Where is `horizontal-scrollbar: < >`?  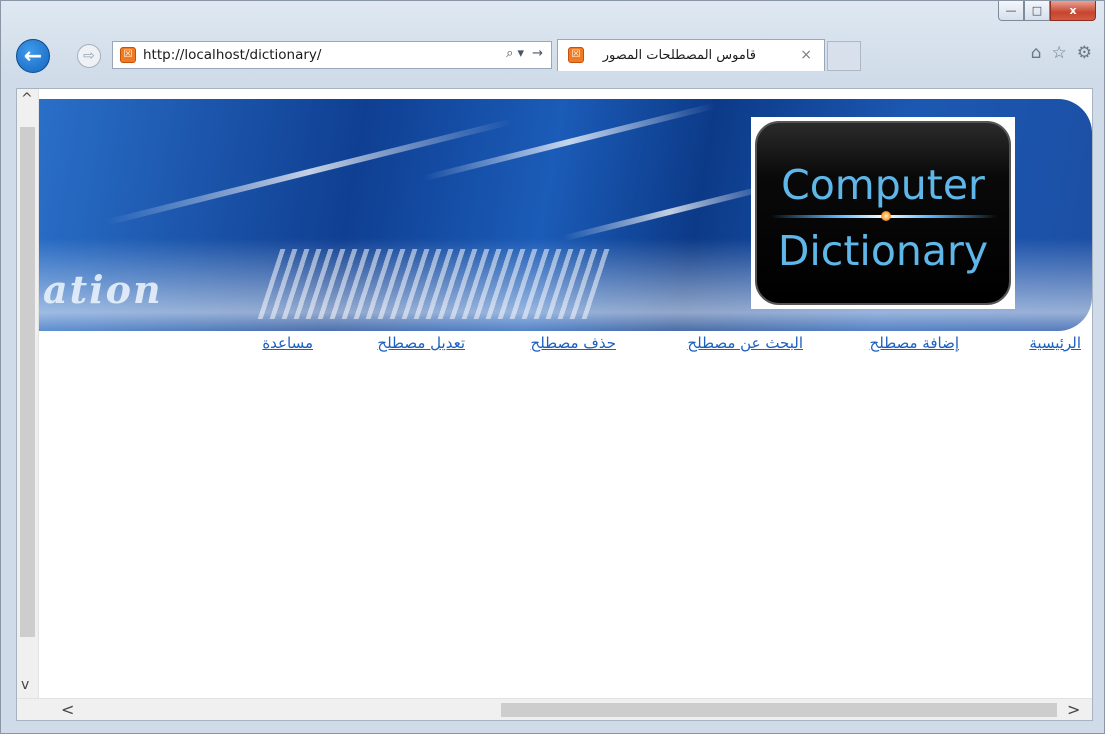 horizontal-scrollbar: < > is located at coordinates (554, 709).